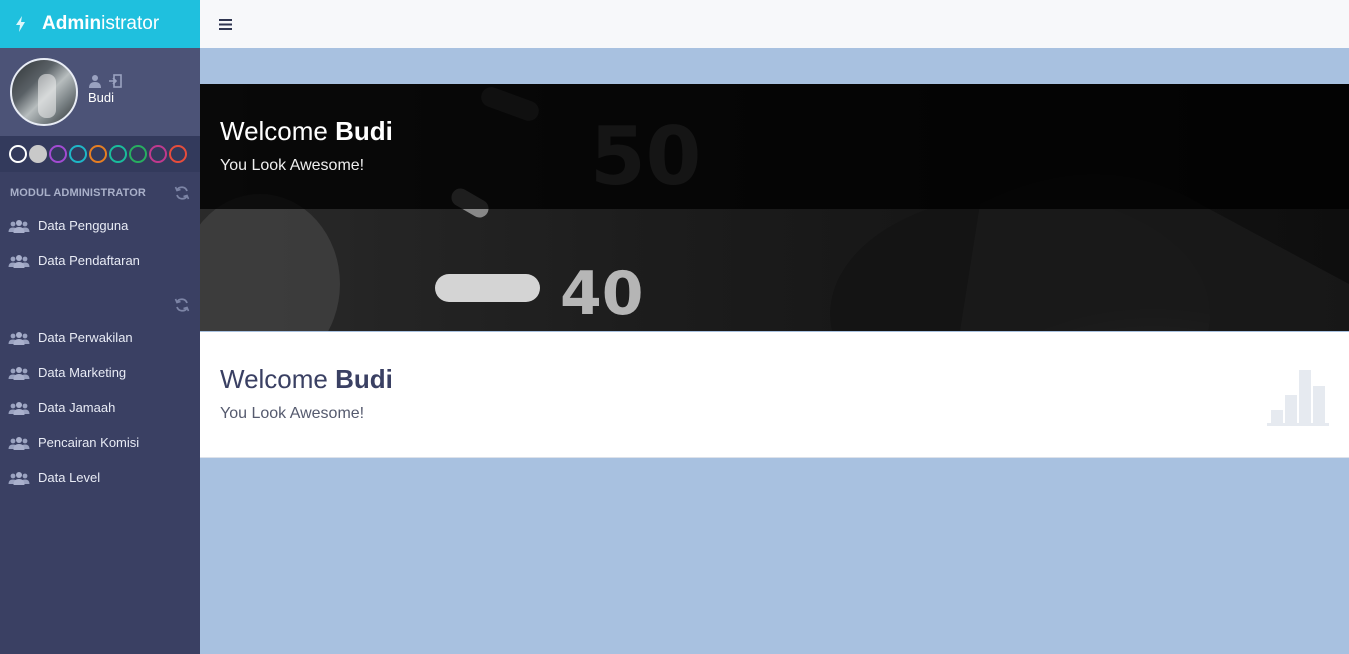  I want to click on section-title: MODUL ADMINISTRATOR, so click(78, 193).